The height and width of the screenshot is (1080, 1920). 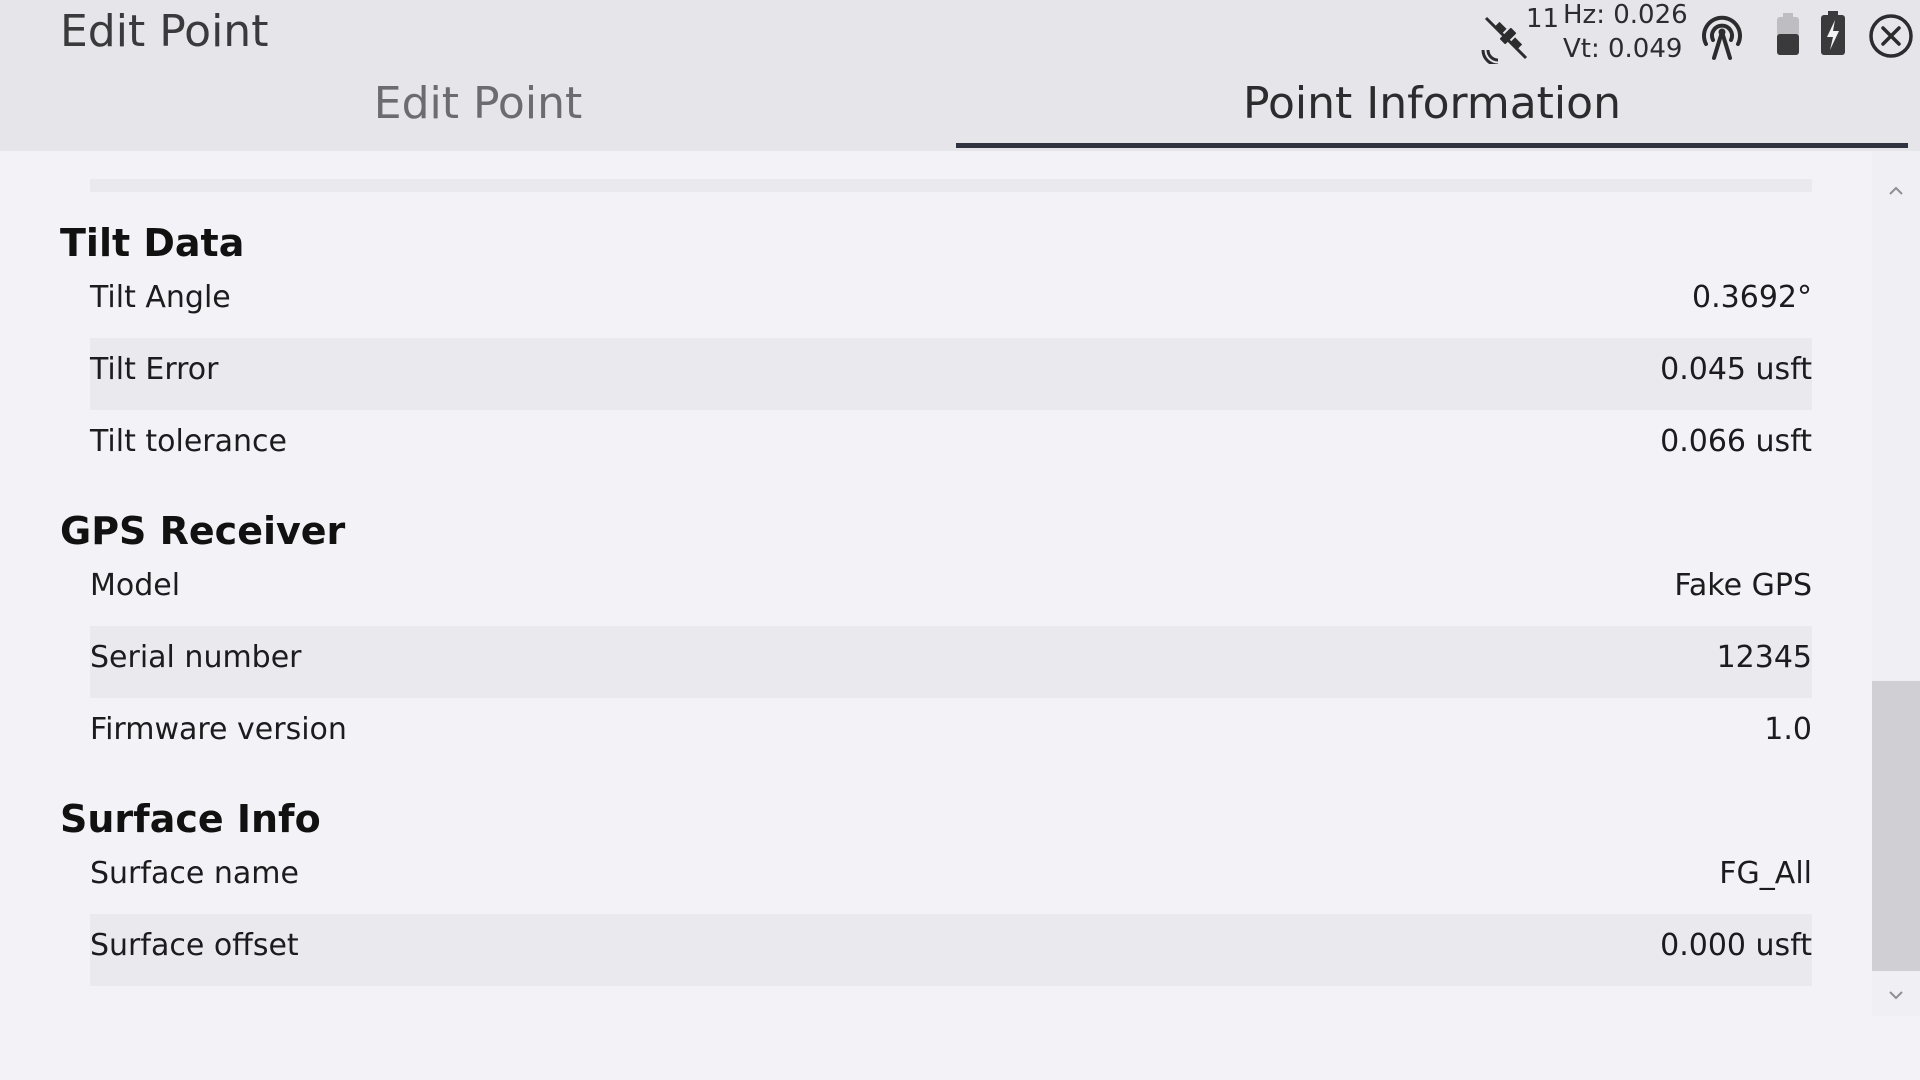 What do you see at coordinates (1896, 583) in the screenshot?
I see `vertical-scrollbar` at bounding box center [1896, 583].